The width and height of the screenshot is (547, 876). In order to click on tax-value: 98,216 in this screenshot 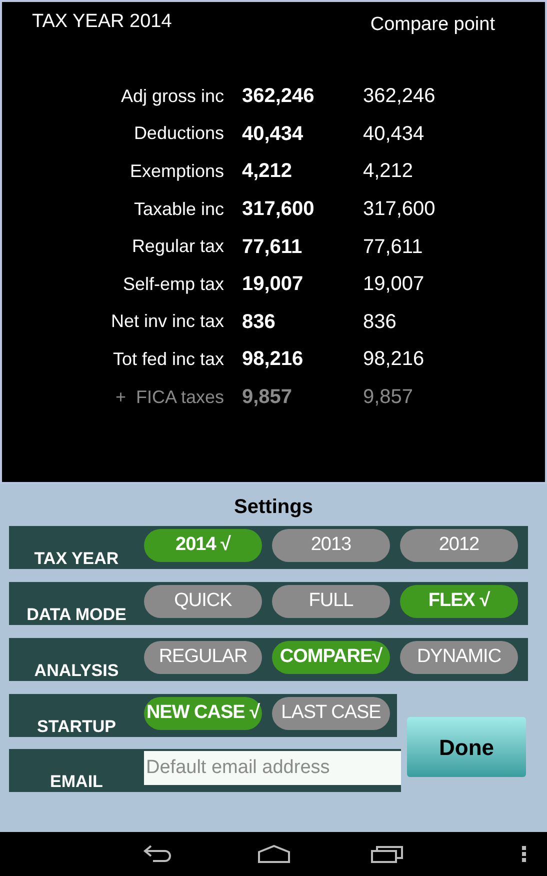, I will do `click(273, 359)`.